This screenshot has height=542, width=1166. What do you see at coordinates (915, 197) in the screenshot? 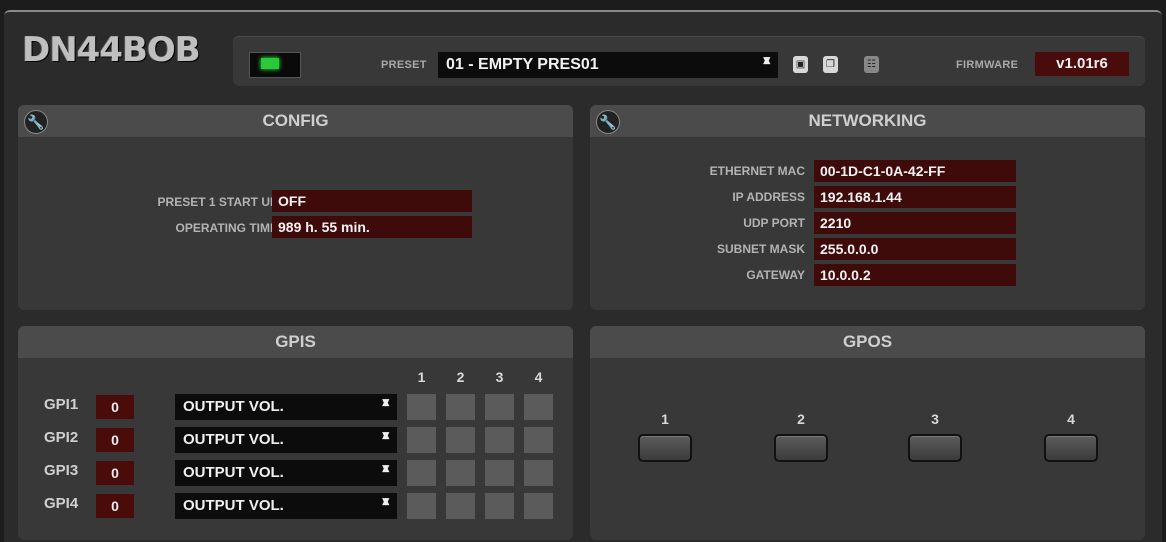
I see `ip-address-field: 192.168.1.44` at bounding box center [915, 197].